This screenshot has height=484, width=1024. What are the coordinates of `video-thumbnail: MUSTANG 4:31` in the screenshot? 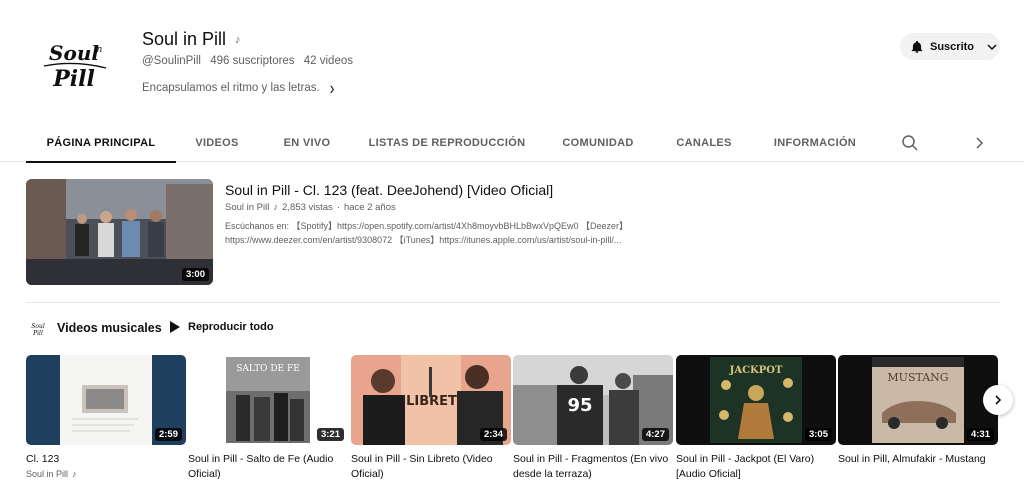 It's located at (918, 400).